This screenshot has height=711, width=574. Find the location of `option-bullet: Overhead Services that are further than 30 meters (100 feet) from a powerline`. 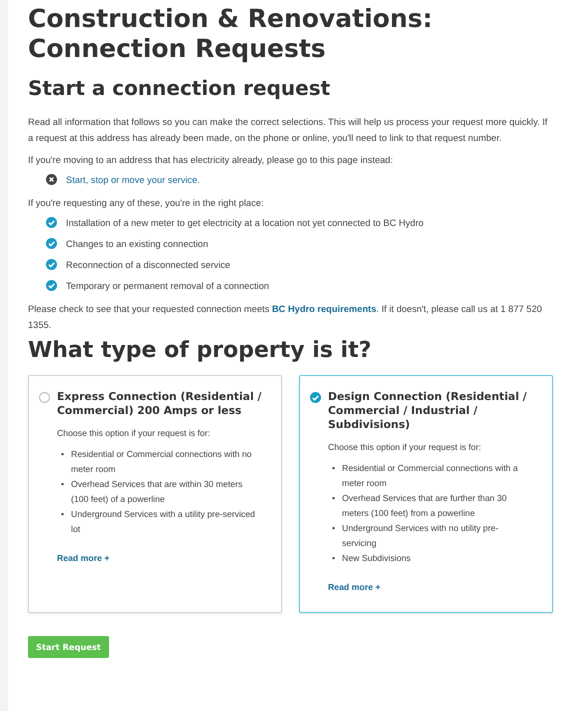

option-bullet: Overhead Services that are further than 30 meters (100 feet) from a powerline is located at coordinates (425, 506).